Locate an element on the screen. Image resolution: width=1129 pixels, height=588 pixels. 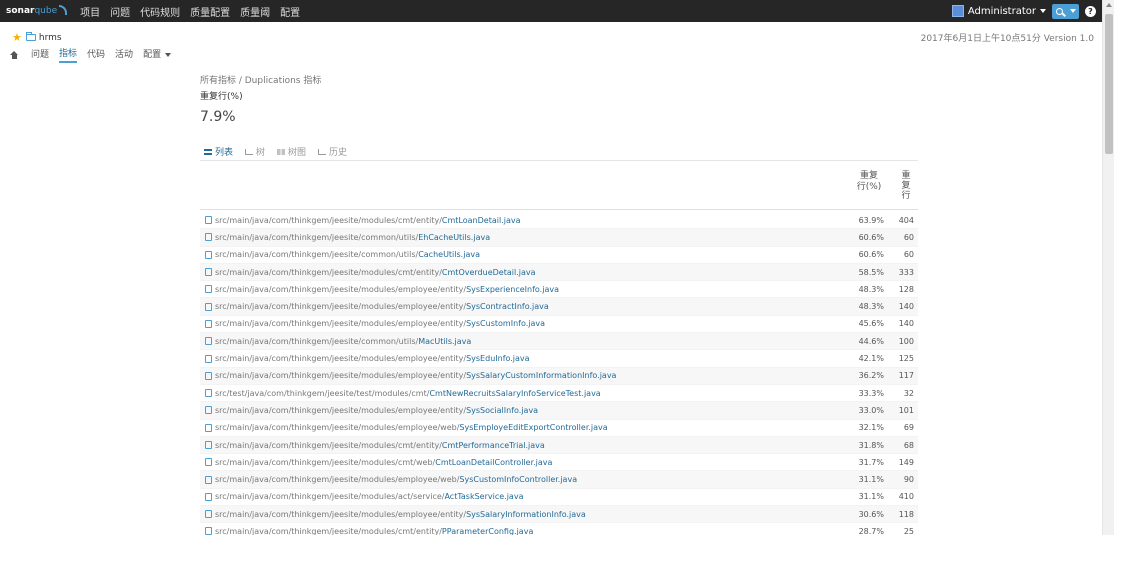
tab-activity: 活动 is located at coordinates (124, 54).